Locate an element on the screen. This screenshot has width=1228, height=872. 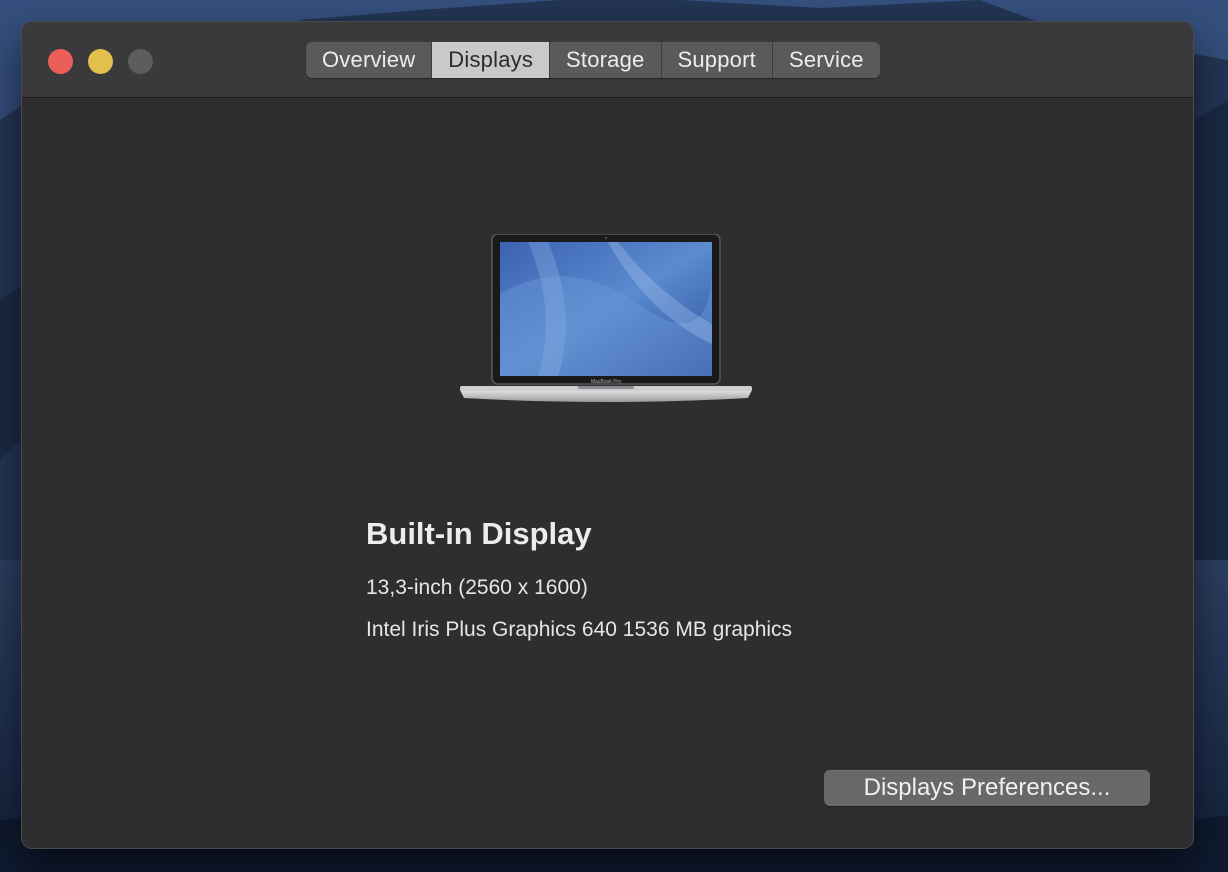
tab-overview: Overview is located at coordinates (369, 60).